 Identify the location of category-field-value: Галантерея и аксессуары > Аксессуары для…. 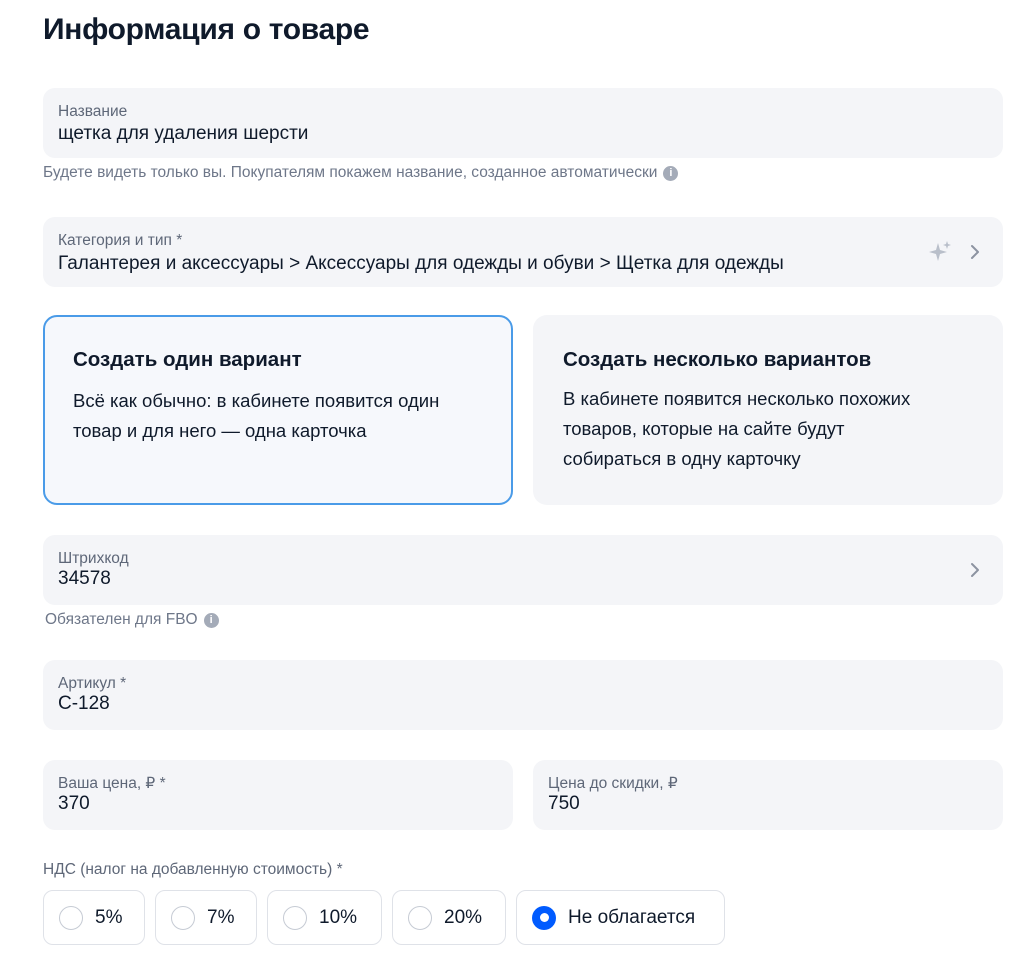
(421, 263).